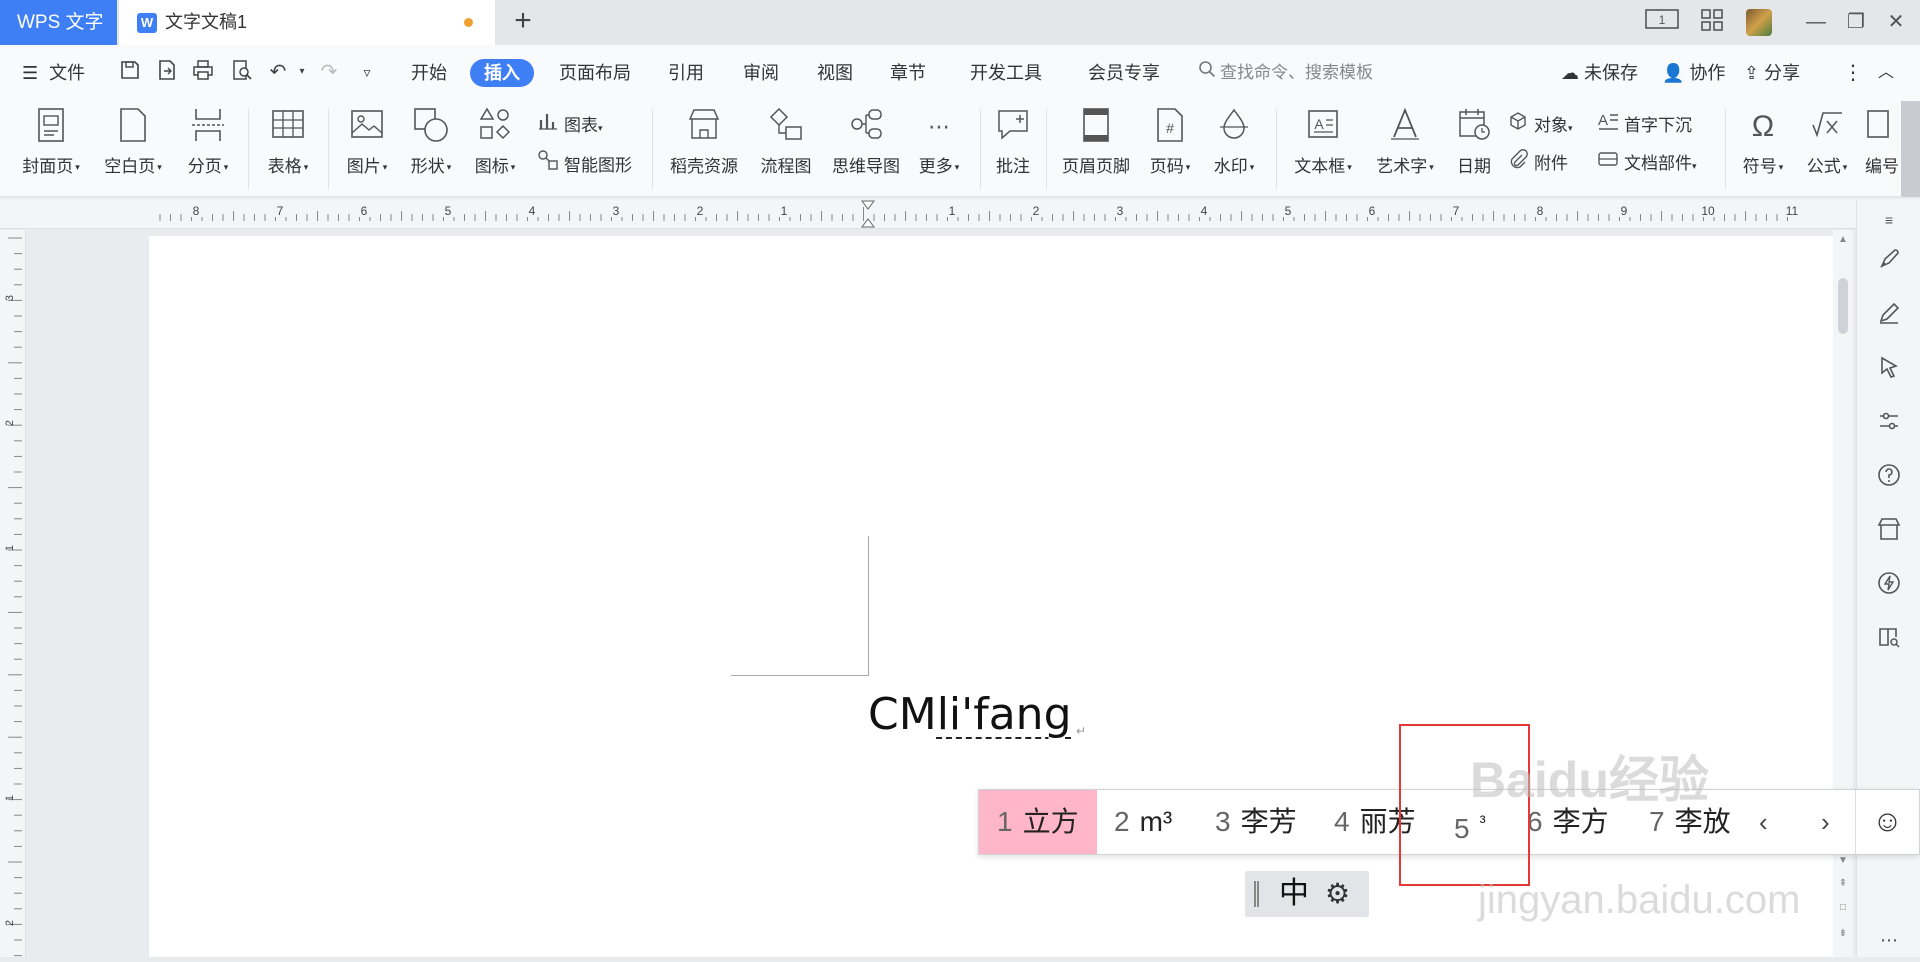  Describe the element at coordinates (133, 142) in the screenshot. I see `blank-page-button: 空白页 ▾` at that location.